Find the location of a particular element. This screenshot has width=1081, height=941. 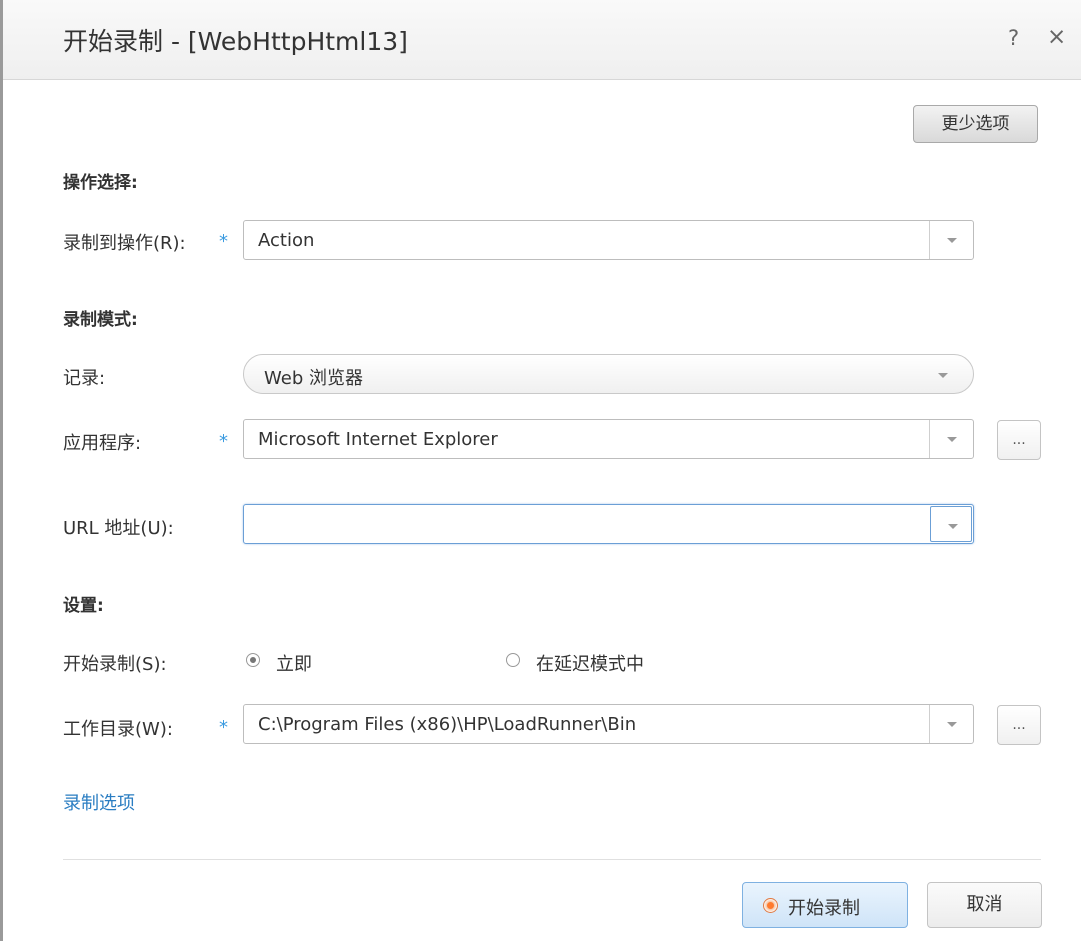

start-recording-button: 开始录制 is located at coordinates (825, 905).